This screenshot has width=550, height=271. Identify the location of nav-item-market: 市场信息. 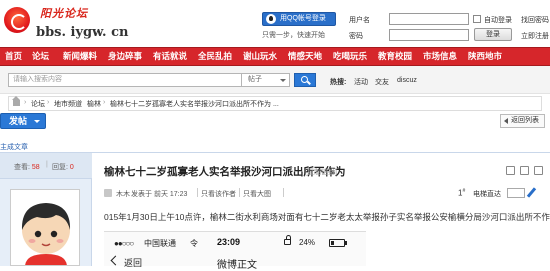
(440, 56).